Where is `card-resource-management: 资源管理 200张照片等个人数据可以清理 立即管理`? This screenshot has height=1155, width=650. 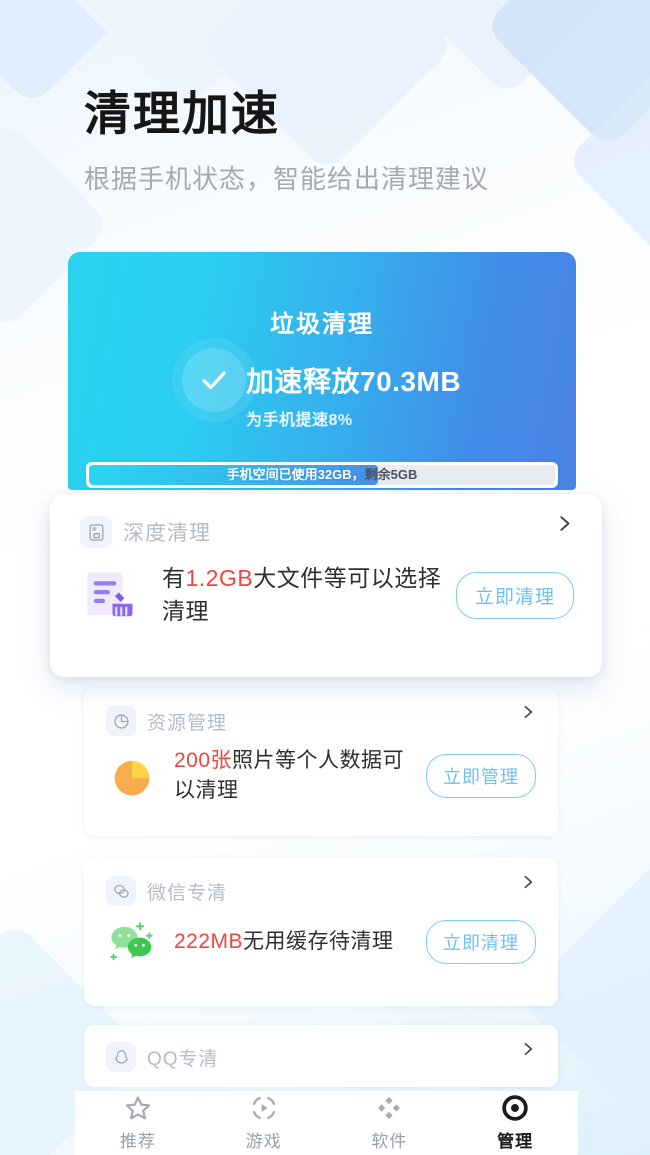
card-resource-management: 资源管理 200张照片等个人数据可以清理 立即管理 is located at coordinates (321, 762).